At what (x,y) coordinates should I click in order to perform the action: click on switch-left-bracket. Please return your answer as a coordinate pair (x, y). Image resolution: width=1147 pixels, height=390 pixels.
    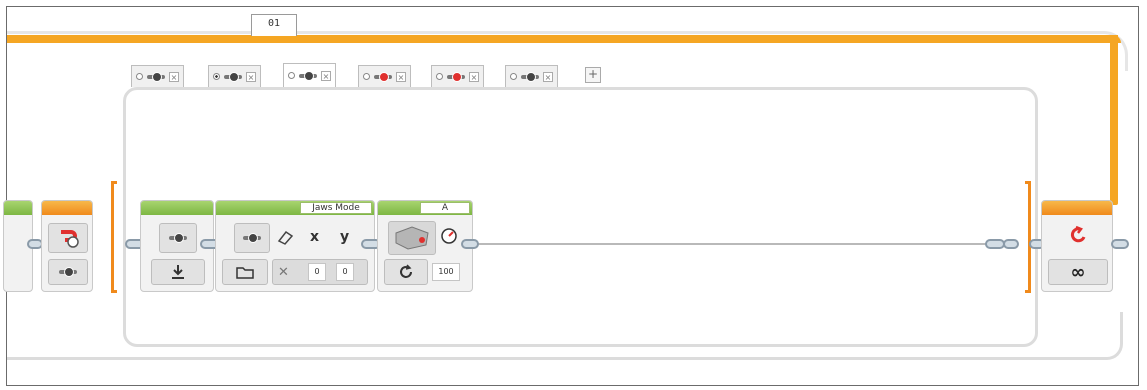
    Looking at the image, I should click on (114, 237).